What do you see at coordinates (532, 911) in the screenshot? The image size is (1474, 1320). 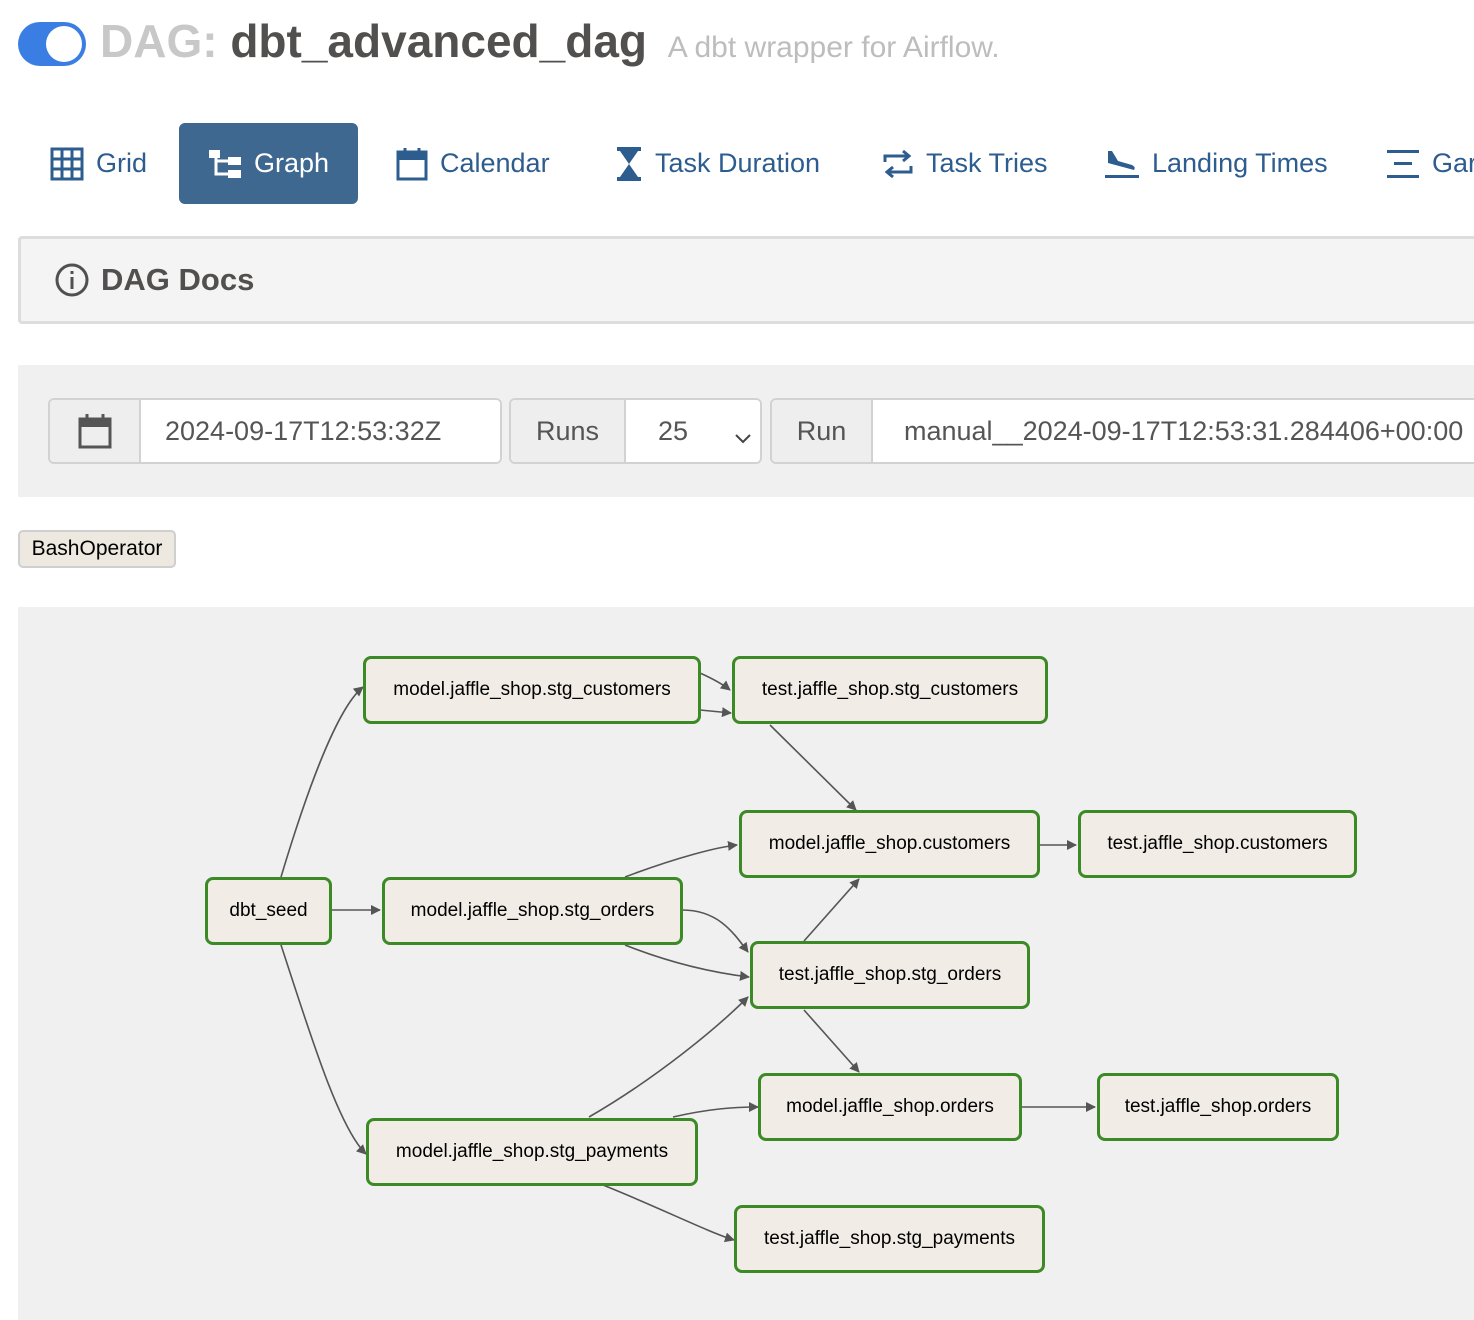 I see `task-node-model-stg-orders: model.jaffle_shop.stg_orders` at bounding box center [532, 911].